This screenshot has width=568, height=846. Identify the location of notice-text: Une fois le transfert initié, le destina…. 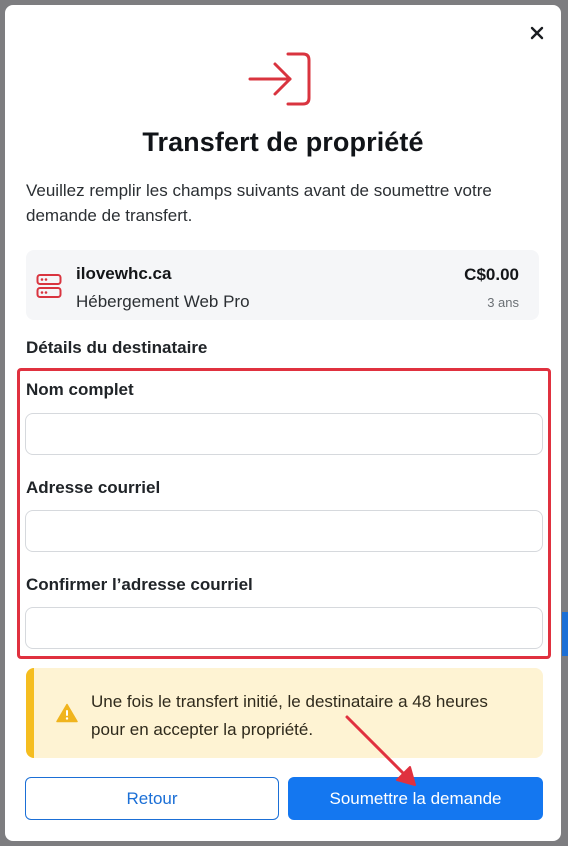
(289, 715).